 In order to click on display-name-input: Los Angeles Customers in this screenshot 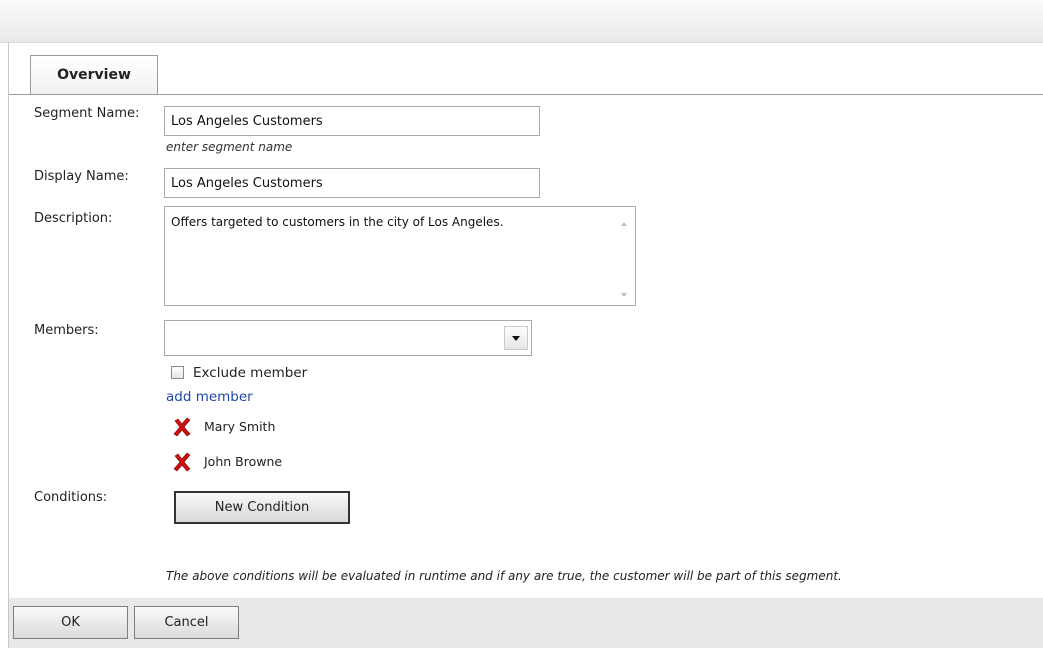, I will do `click(352, 183)`.